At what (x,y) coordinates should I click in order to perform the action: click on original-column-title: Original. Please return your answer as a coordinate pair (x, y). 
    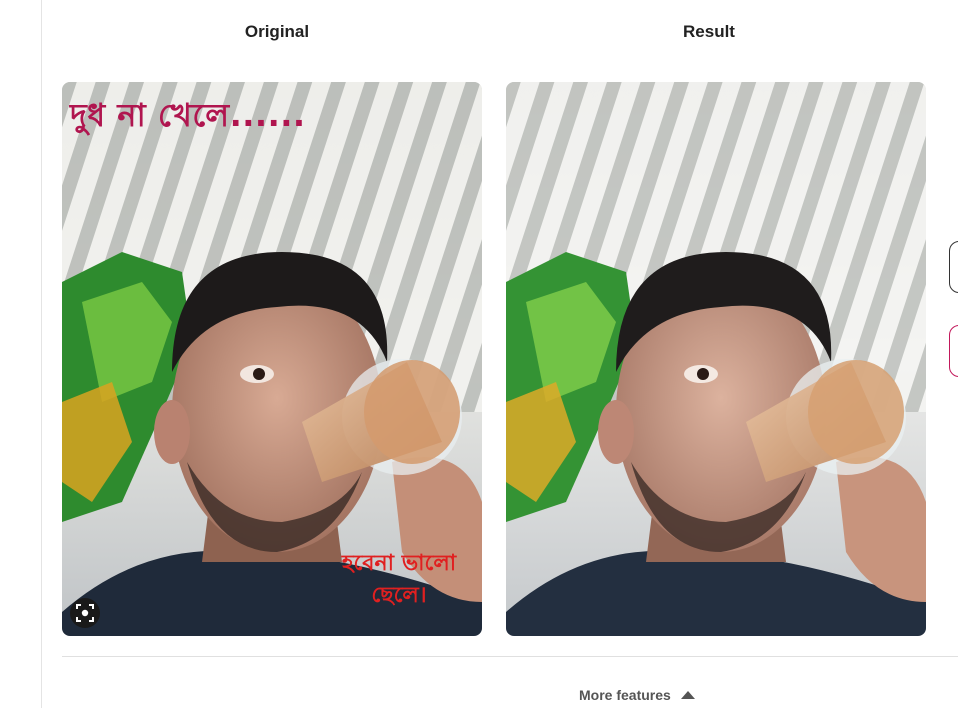
    Looking at the image, I should click on (277, 31).